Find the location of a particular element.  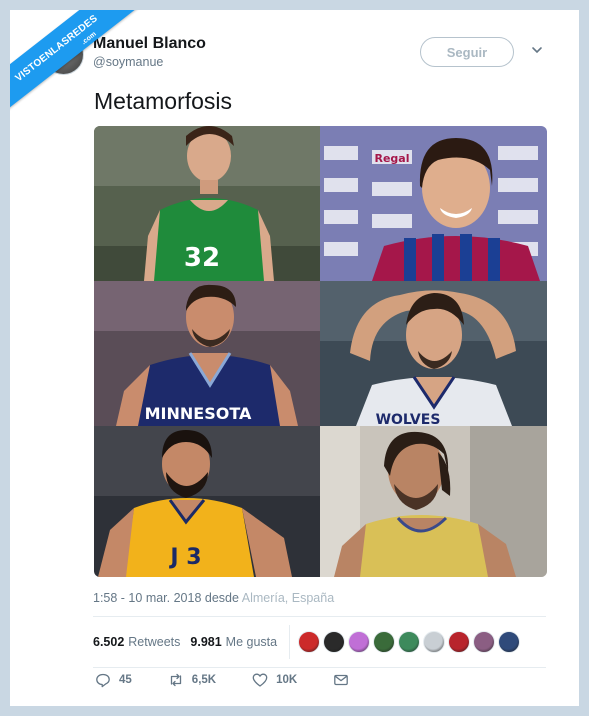

likers-avatars is located at coordinates (409, 642).